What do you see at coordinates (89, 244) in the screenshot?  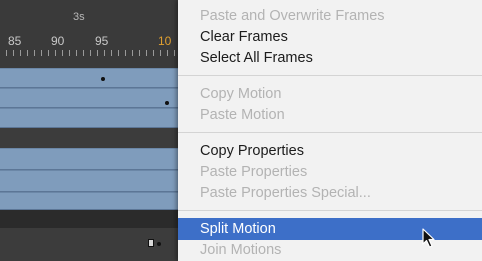 I see `keyframe-layer-row` at bounding box center [89, 244].